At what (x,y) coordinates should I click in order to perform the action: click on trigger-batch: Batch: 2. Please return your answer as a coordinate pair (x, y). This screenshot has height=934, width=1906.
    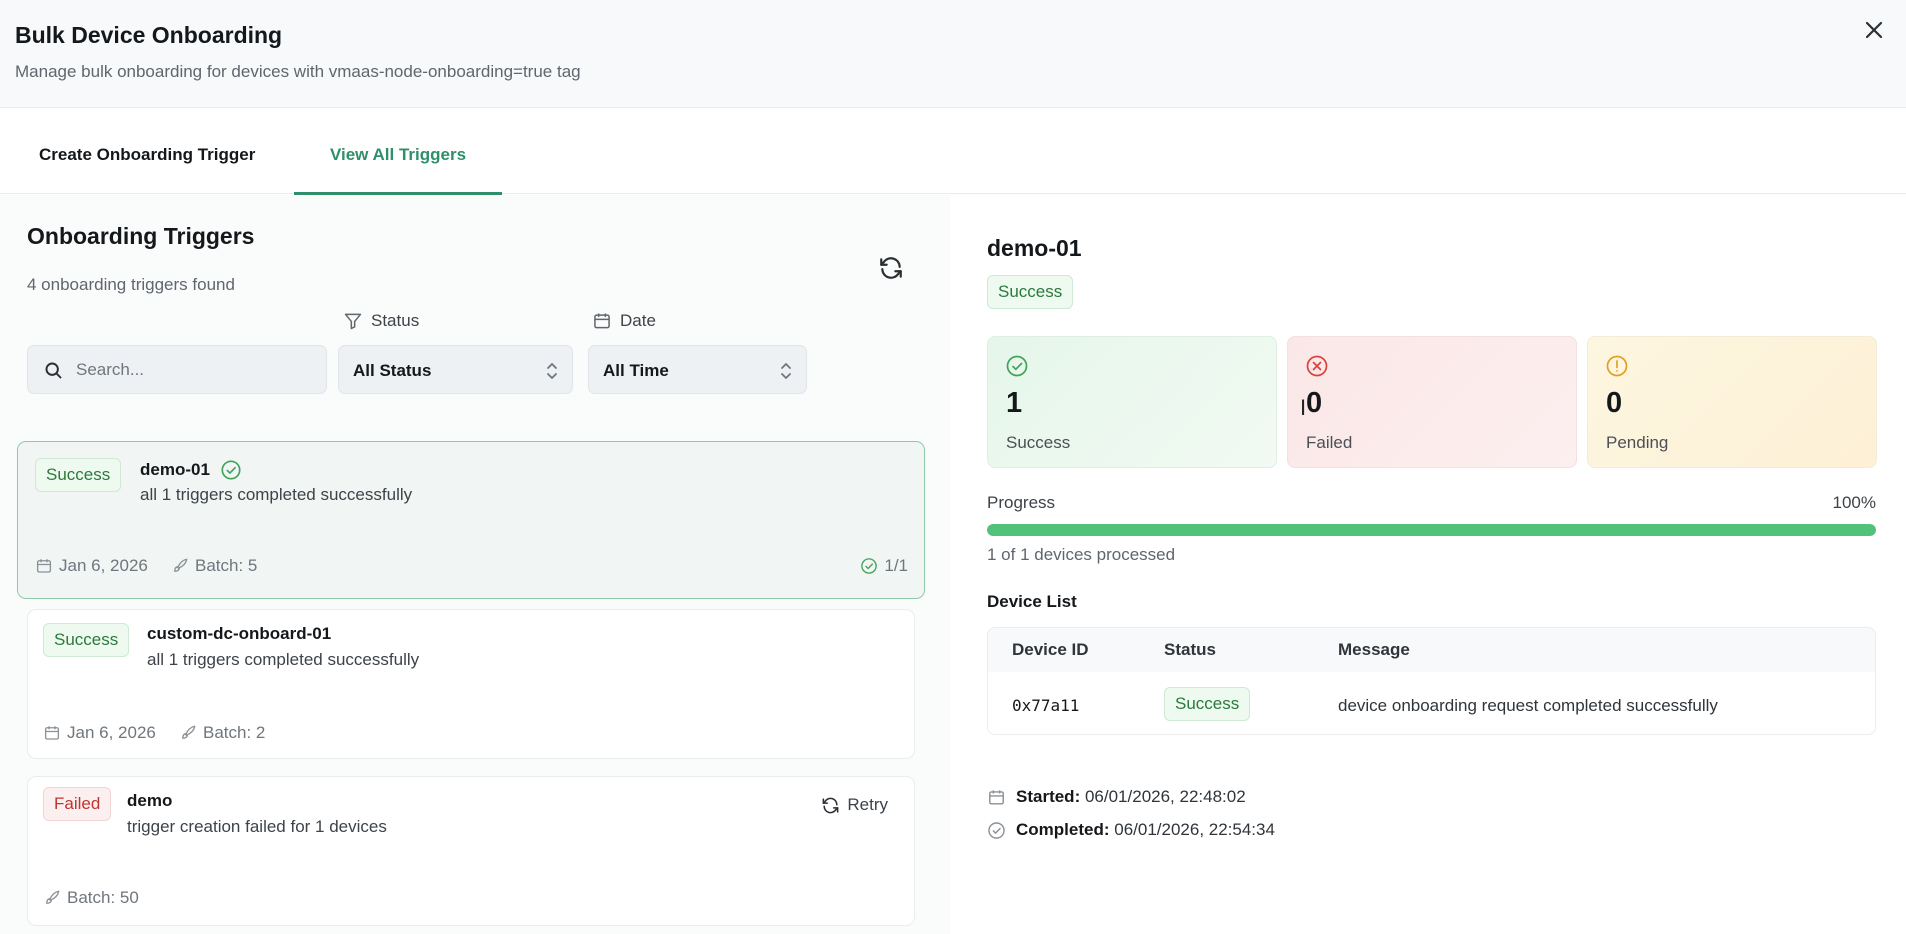
    Looking at the image, I should click on (222, 733).